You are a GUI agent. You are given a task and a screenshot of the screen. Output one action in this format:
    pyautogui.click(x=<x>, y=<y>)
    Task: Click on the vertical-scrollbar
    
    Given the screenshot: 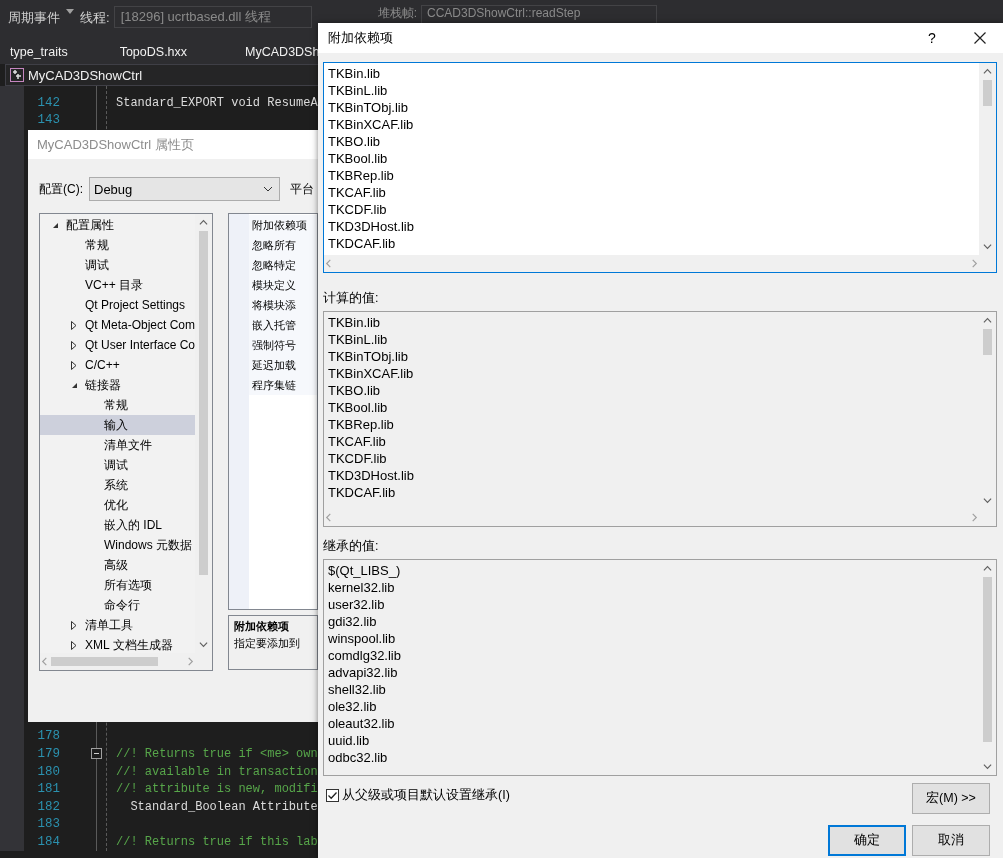 What is the action you would take?
    pyautogui.click(x=987, y=159)
    